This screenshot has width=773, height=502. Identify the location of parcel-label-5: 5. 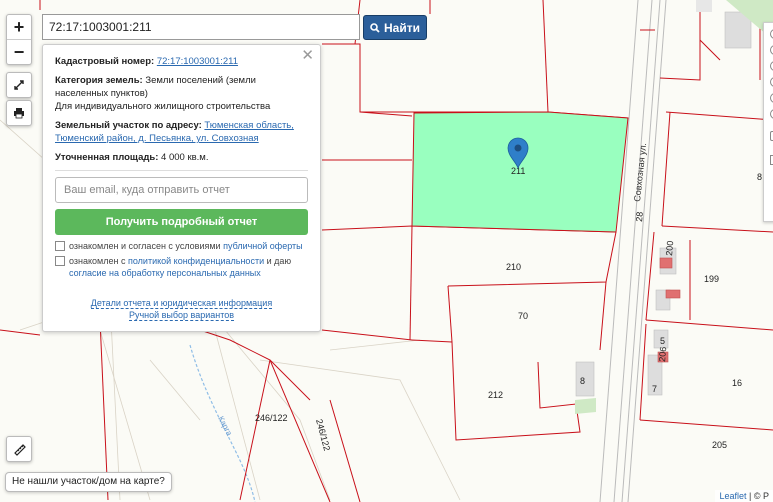
(662, 341).